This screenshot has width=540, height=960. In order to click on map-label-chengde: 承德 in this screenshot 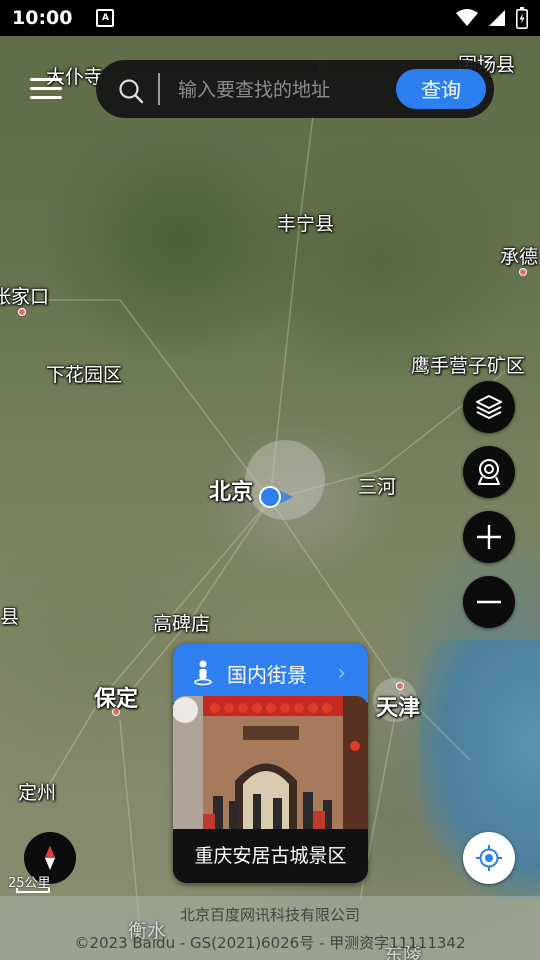, I will do `click(519, 257)`.